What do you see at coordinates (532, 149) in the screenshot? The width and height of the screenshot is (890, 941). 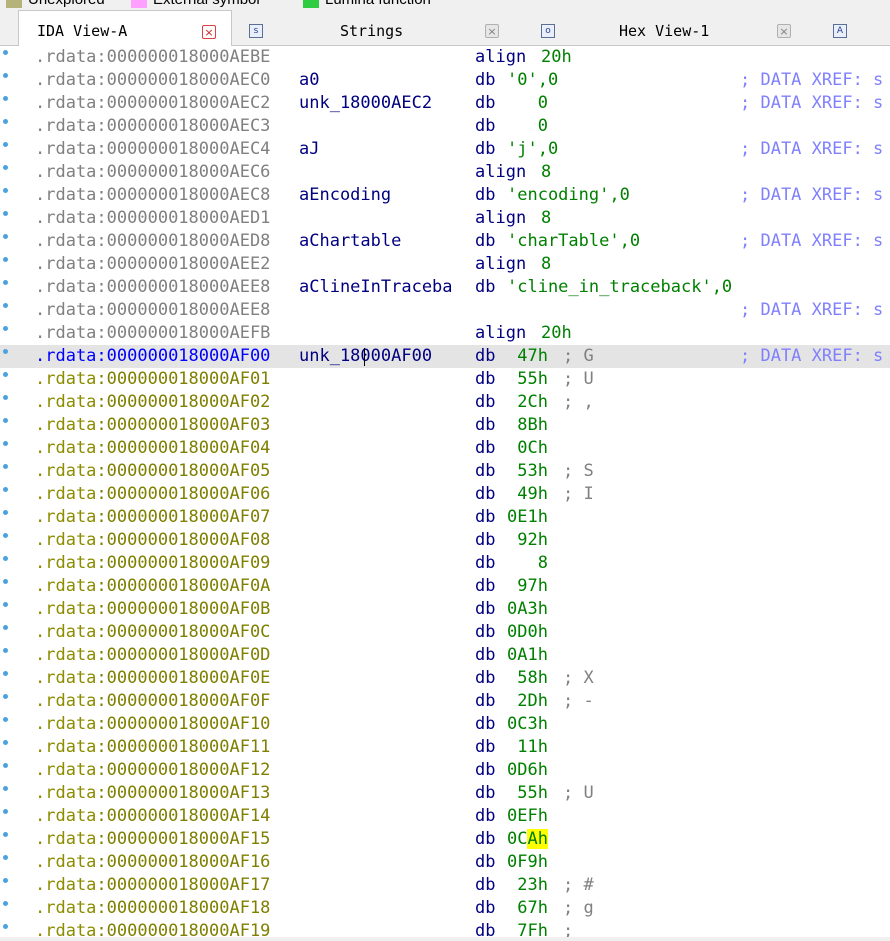 I see `operand: 'j',0` at bounding box center [532, 149].